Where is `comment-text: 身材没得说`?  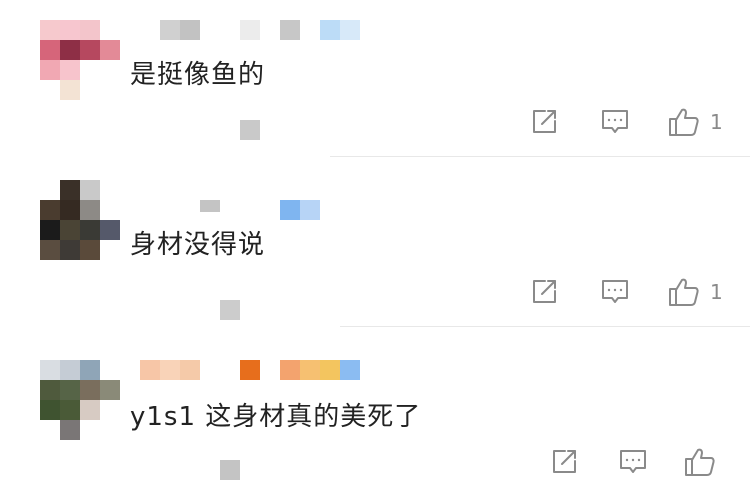 comment-text: 身材没得说 is located at coordinates (198, 245).